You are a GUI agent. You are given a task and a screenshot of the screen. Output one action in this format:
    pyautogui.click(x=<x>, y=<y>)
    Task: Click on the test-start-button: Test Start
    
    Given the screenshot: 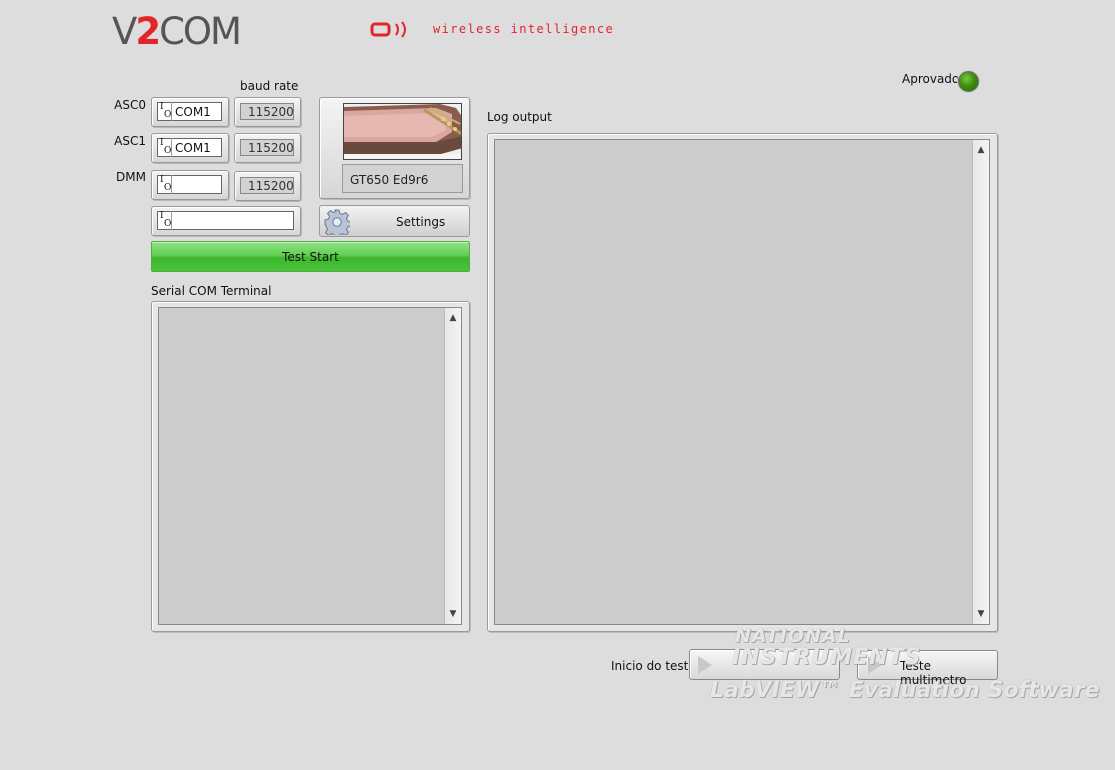 What is the action you would take?
    pyautogui.click(x=310, y=256)
    